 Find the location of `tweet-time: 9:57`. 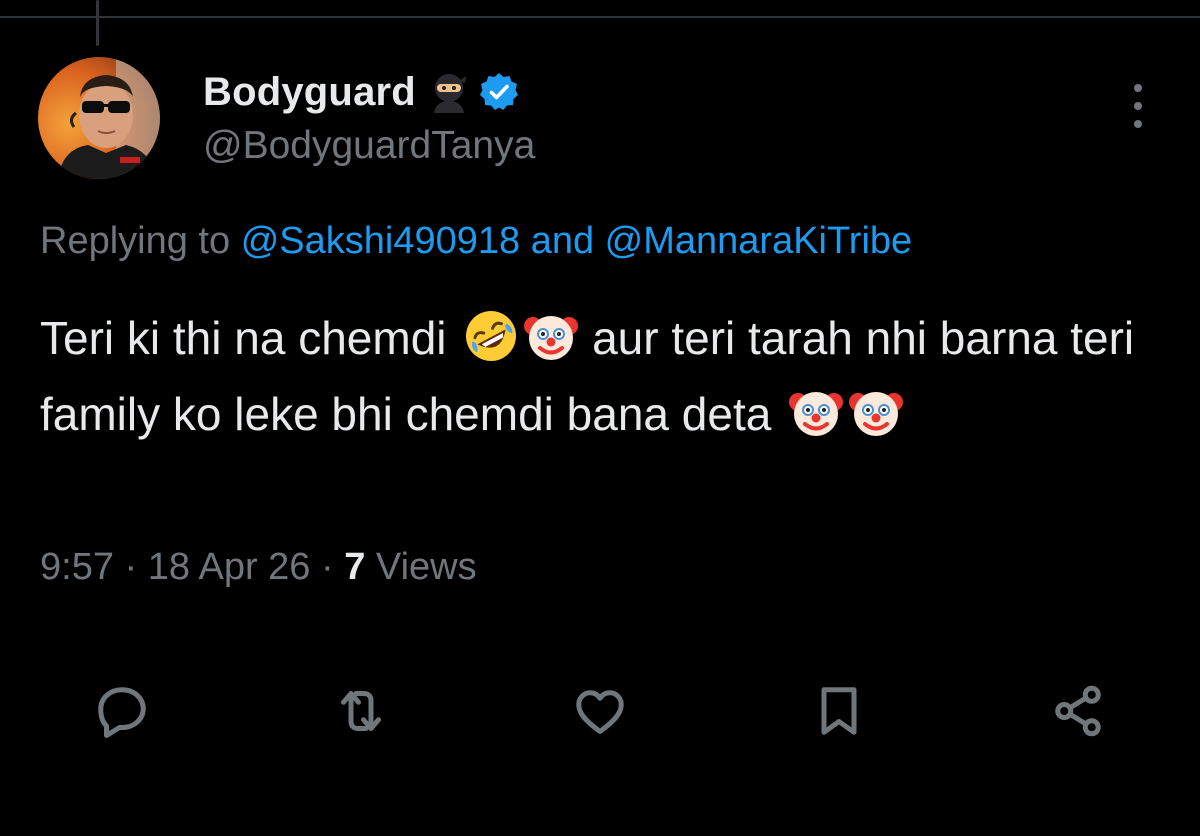

tweet-time: 9:57 is located at coordinates (77, 567).